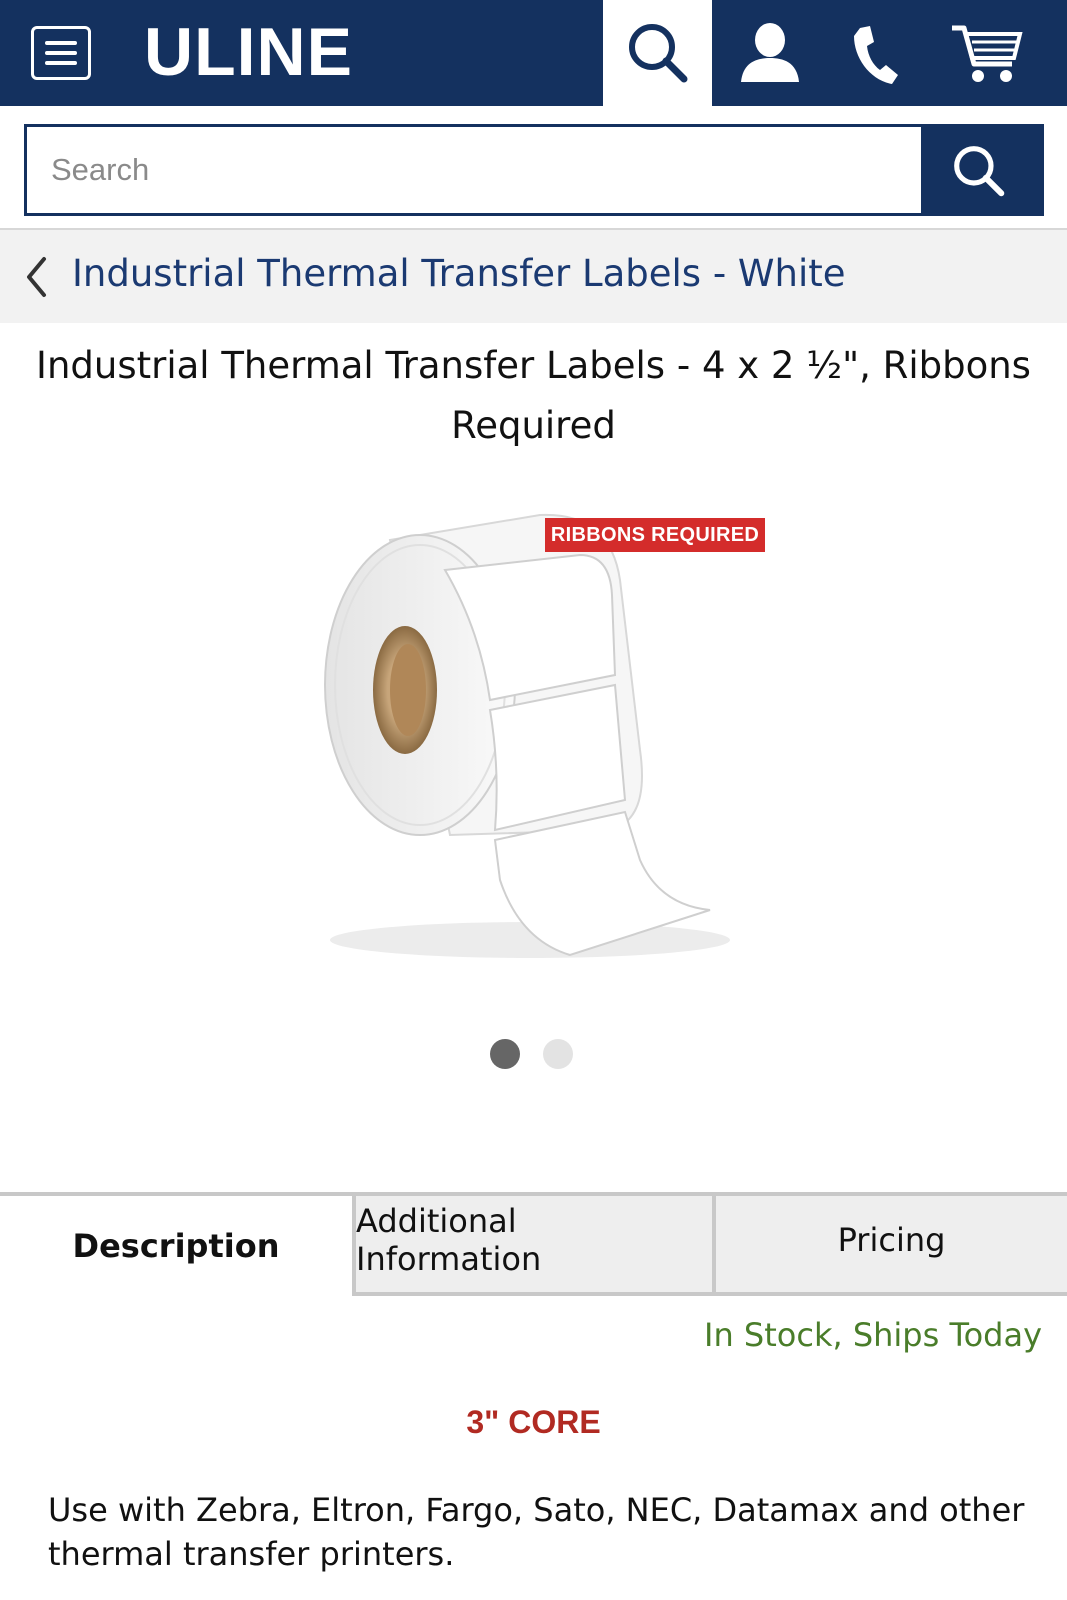 This screenshot has height=1600, width=1067. I want to click on cart-icon, so click(987, 53).